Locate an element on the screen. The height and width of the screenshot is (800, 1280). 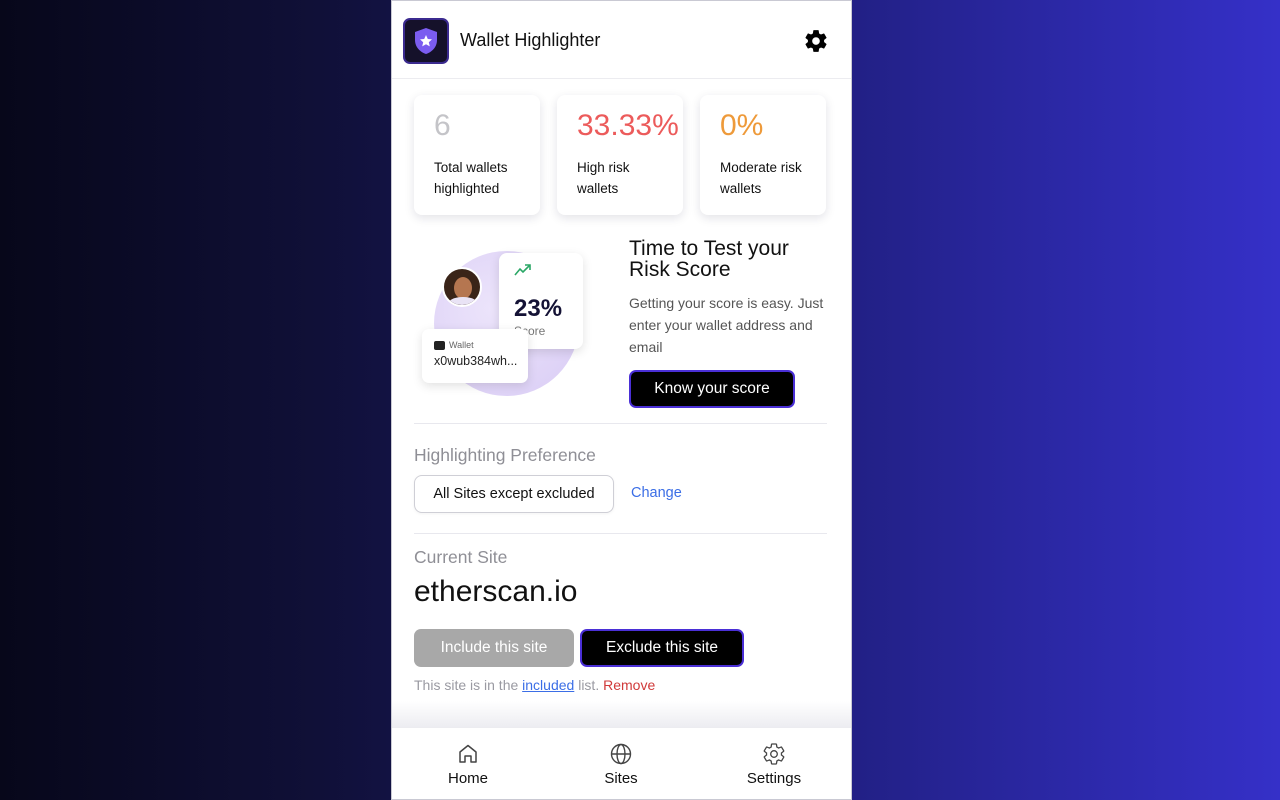
know-your-score-button: Know your score is located at coordinates (712, 389).